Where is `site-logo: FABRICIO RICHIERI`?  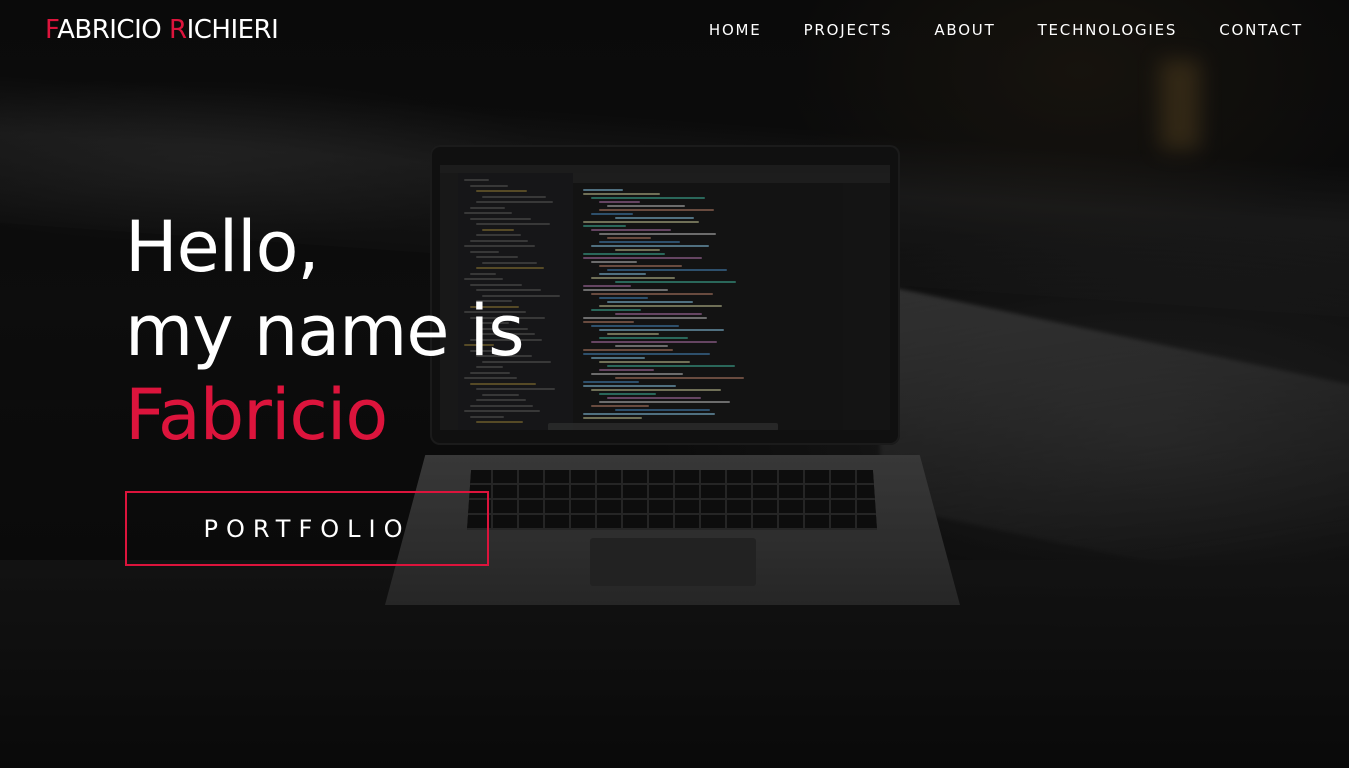 site-logo: FABRICIO RICHIERI is located at coordinates (162, 30).